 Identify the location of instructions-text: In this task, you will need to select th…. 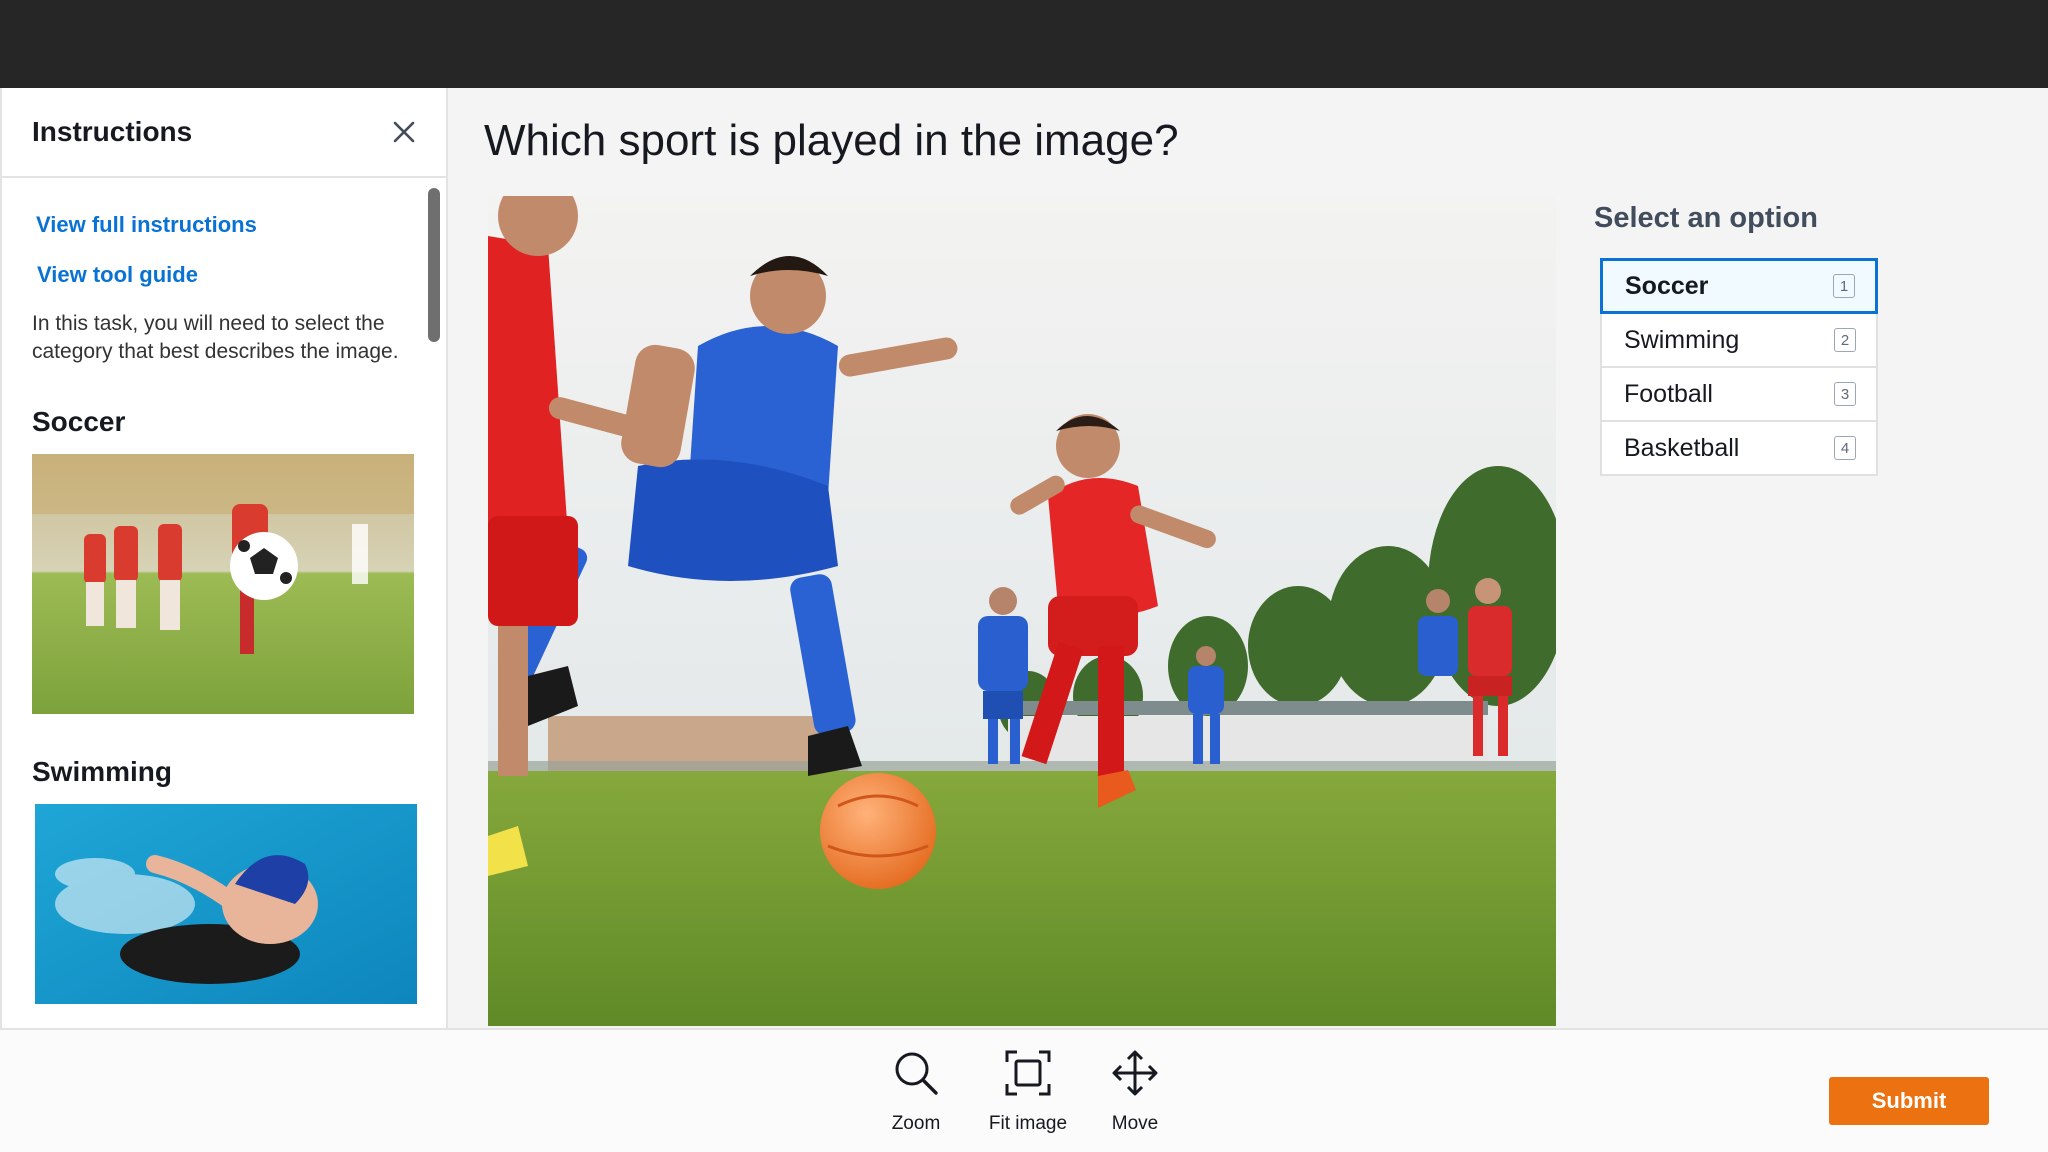
(215, 337).